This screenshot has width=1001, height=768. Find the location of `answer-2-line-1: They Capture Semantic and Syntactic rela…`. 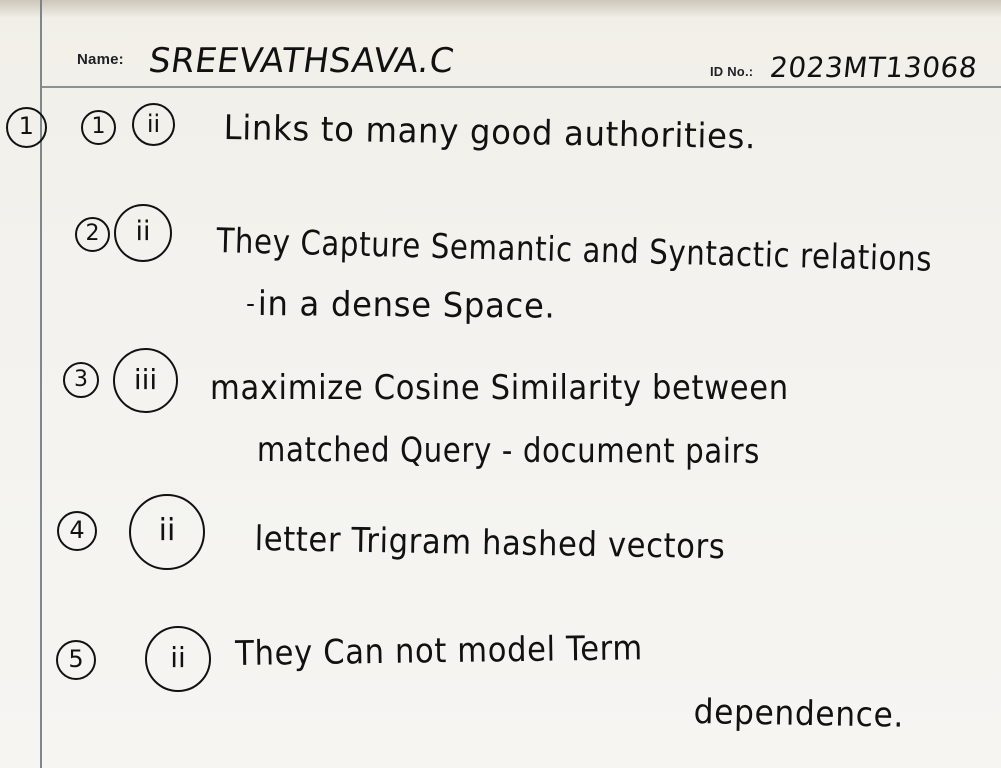

answer-2-line-1: They Capture Semantic and Syntactic rela… is located at coordinates (574, 250).